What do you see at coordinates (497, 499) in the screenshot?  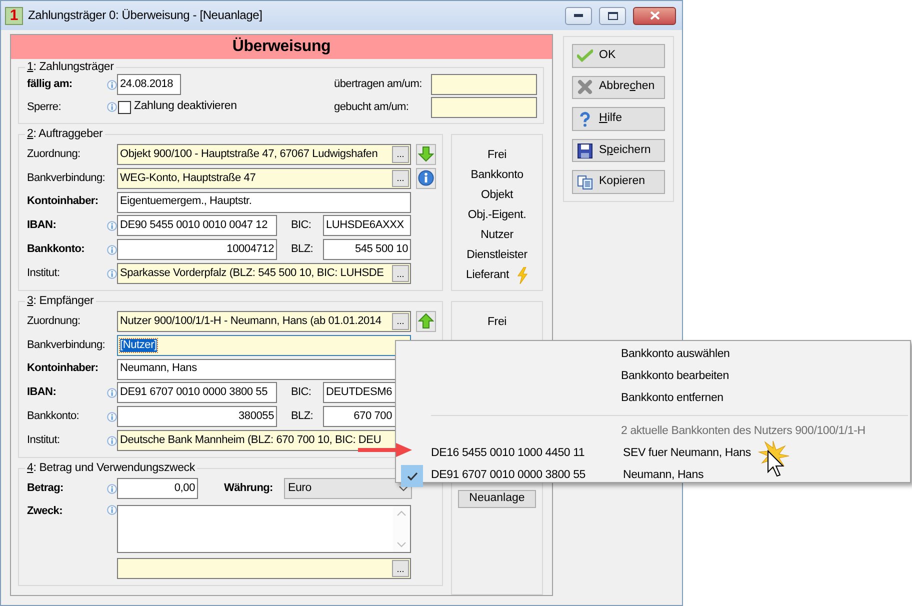 I see `new-button: Neuanlage` at bounding box center [497, 499].